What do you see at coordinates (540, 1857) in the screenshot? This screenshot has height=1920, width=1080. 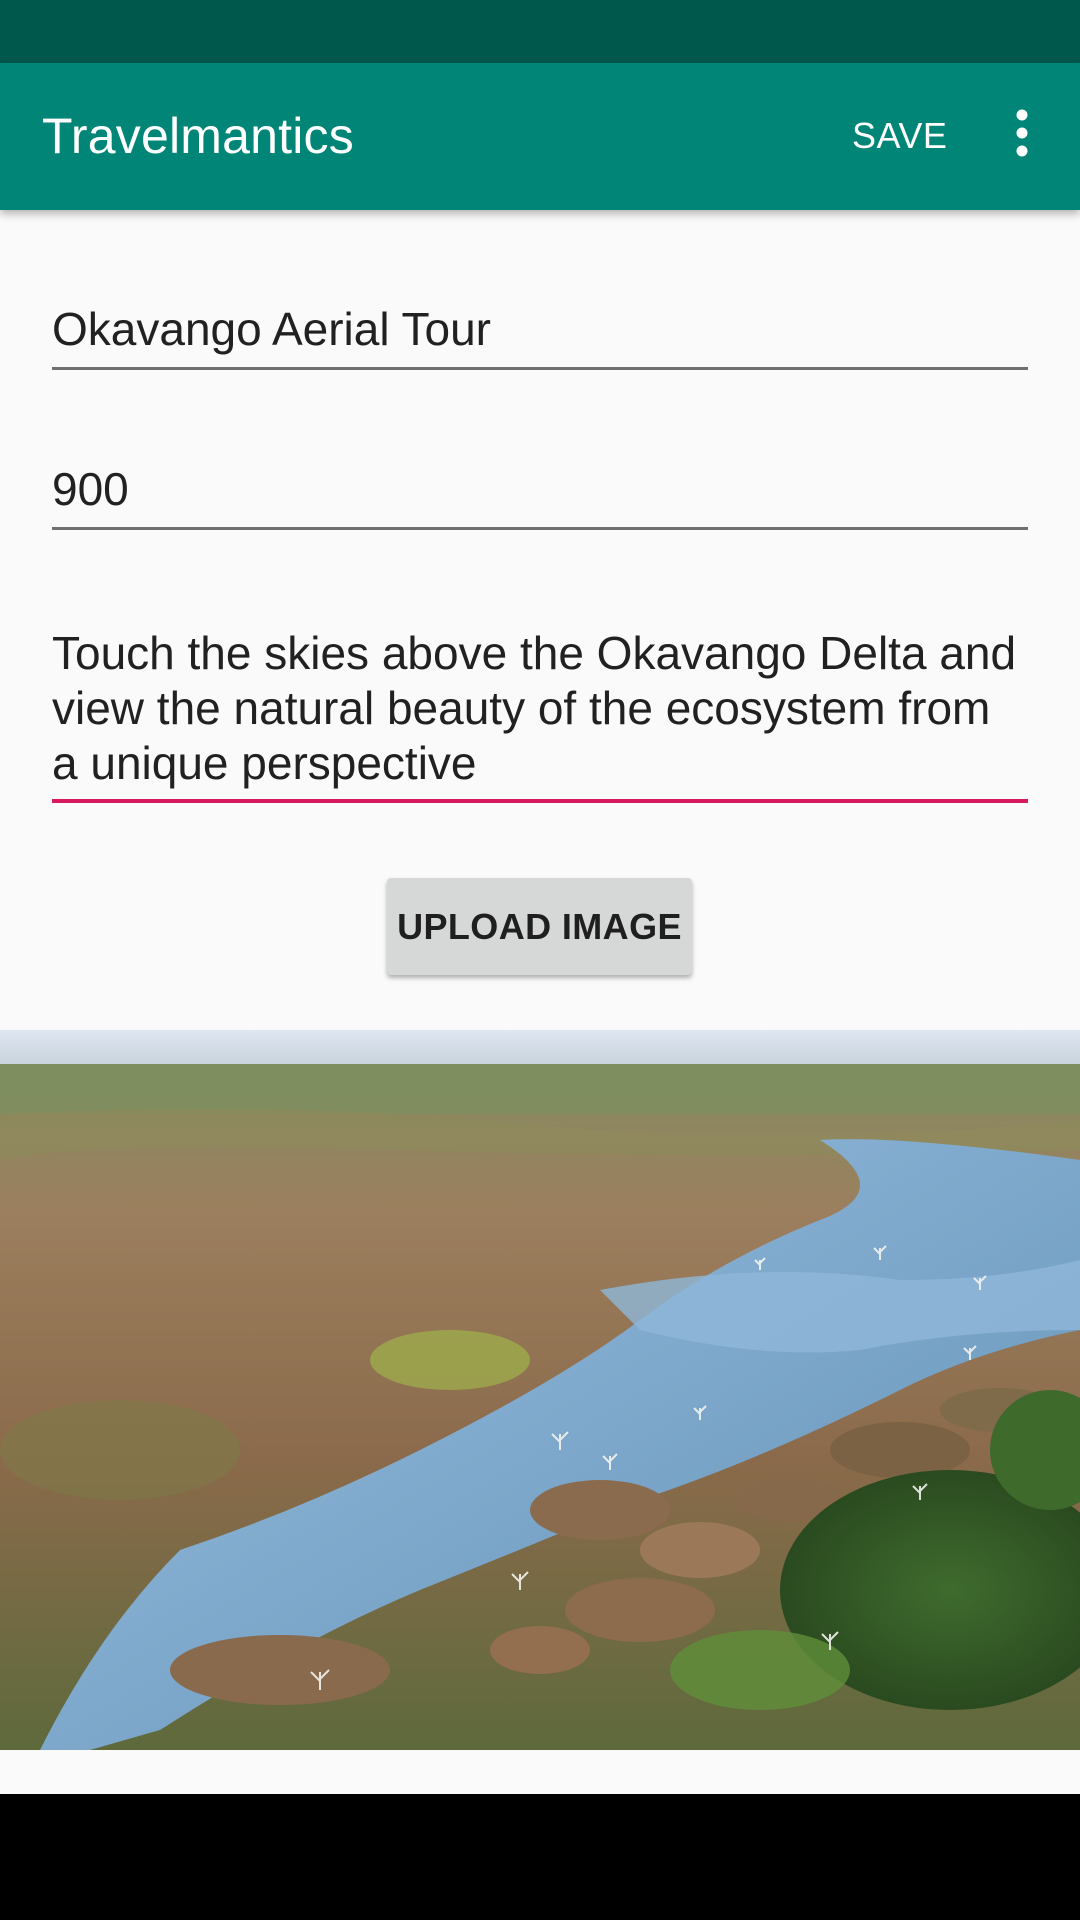 I see `navigation-bar` at bounding box center [540, 1857].